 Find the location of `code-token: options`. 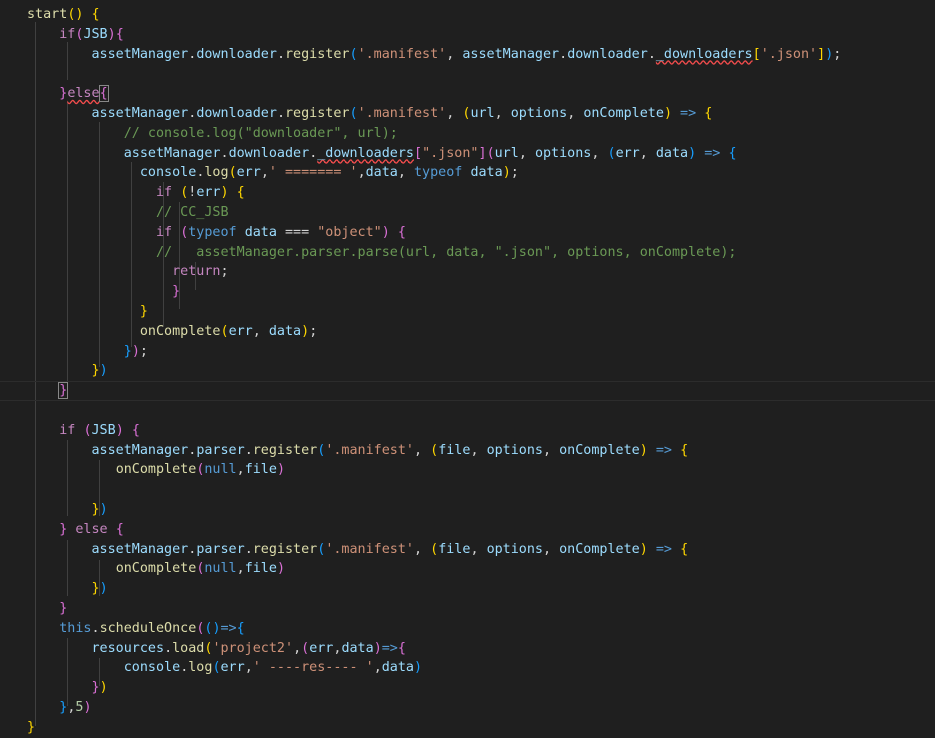

code-token: options is located at coordinates (514, 549).